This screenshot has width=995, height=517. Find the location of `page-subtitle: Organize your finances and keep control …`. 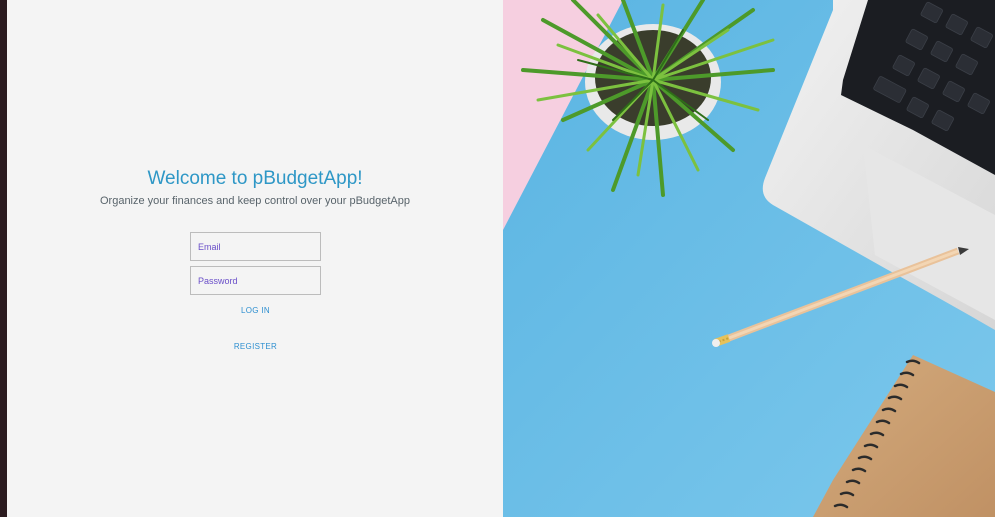

page-subtitle: Organize your finances and keep control … is located at coordinates (255, 201).